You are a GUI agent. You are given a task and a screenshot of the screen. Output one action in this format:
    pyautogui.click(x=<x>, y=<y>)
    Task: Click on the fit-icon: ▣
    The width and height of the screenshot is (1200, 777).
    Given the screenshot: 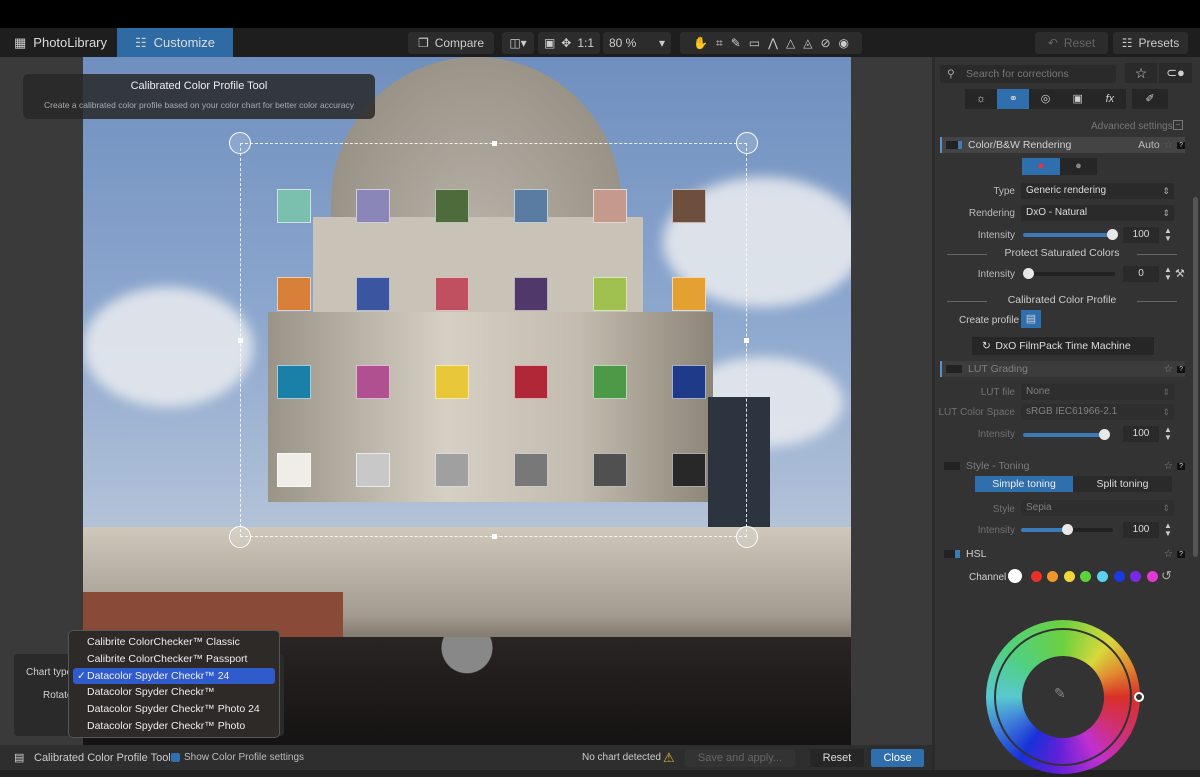 What is the action you would take?
    pyautogui.click(x=549, y=43)
    